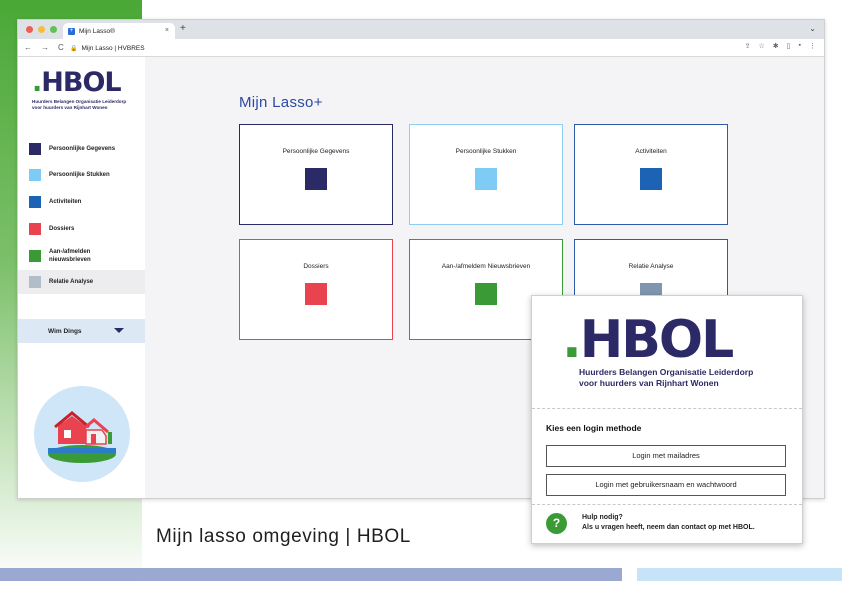  What do you see at coordinates (316, 266) in the screenshot?
I see `card-label: Dossiers` at bounding box center [316, 266].